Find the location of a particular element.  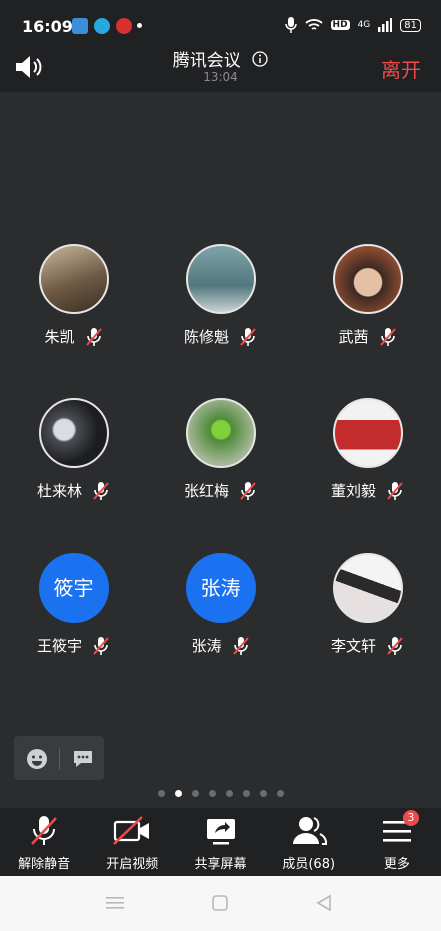

start-video-button: 开启视频 is located at coordinates (132, 842).